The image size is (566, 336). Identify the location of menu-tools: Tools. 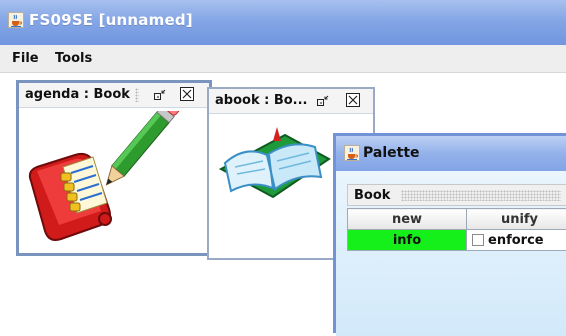
(73, 58).